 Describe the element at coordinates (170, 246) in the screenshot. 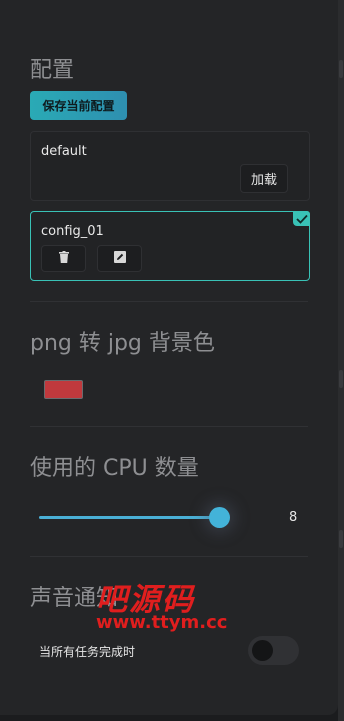

I see `profile-card-config-01: config_01` at that location.